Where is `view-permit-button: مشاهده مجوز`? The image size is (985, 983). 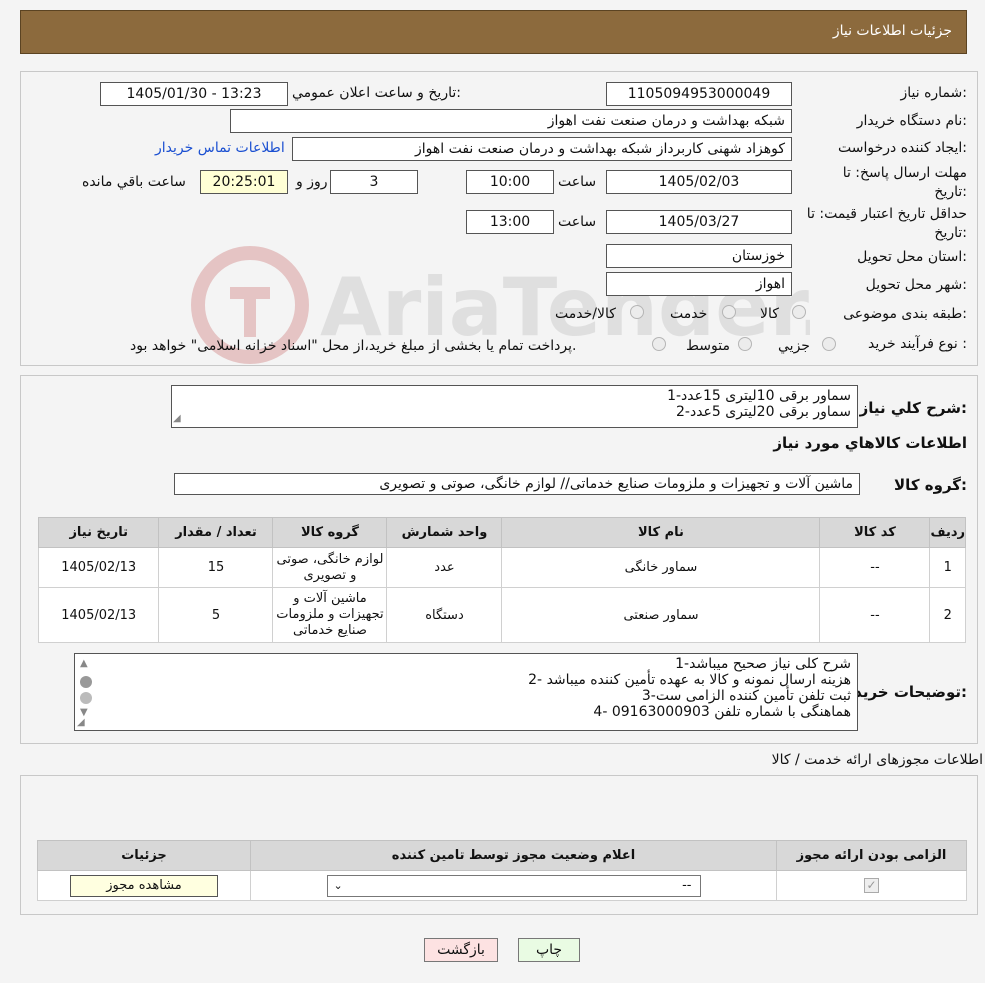
view-permit-button: مشاهده مجوز is located at coordinates (144, 885).